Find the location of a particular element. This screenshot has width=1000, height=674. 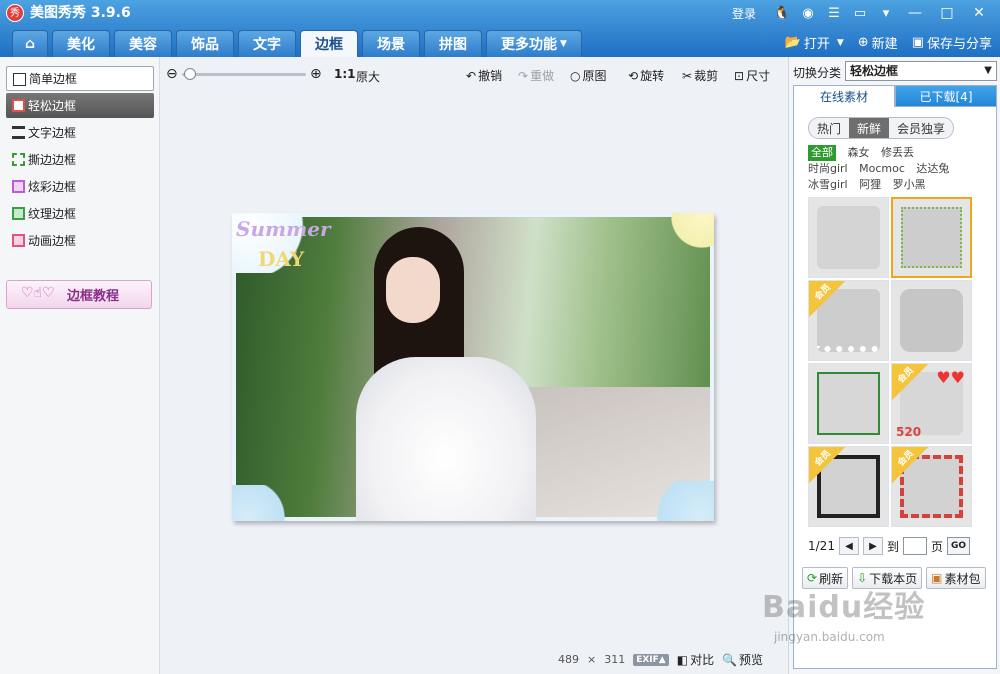

zoom-in-icon: ⊕ is located at coordinates (316, 74).